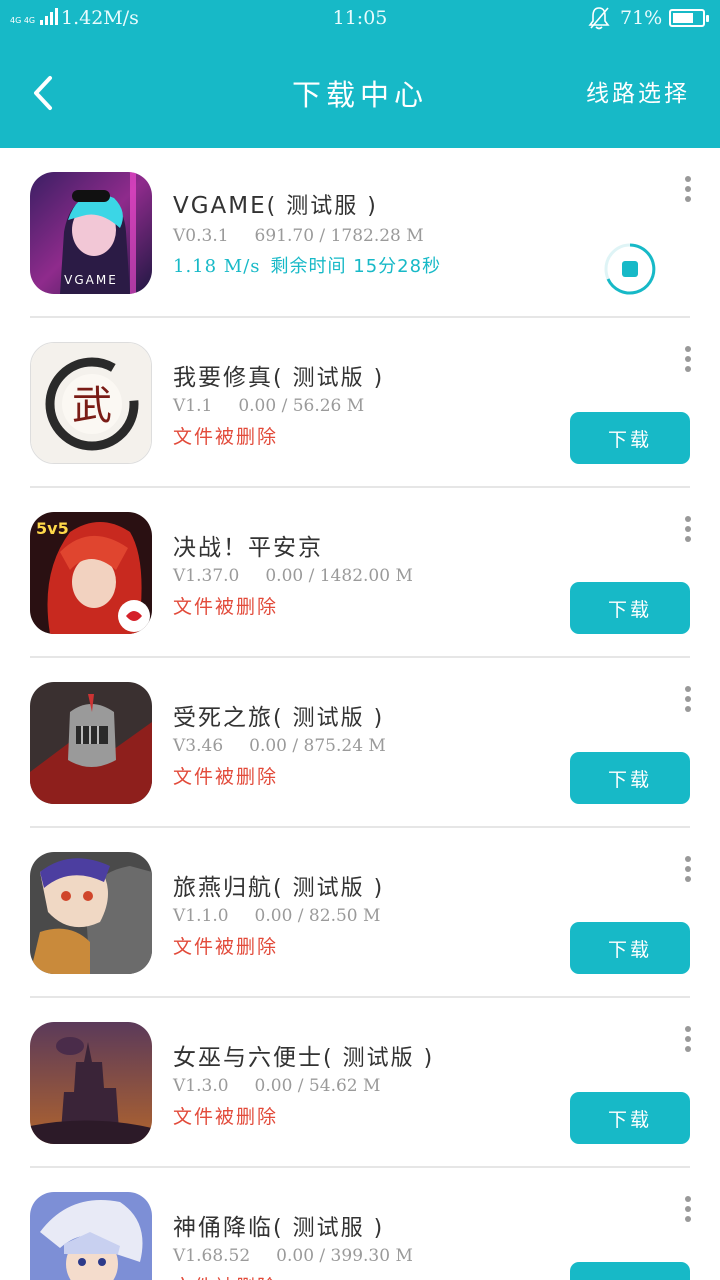 The width and height of the screenshot is (720, 1280). I want to click on app-version: V1.68.52, so click(212, 1256).